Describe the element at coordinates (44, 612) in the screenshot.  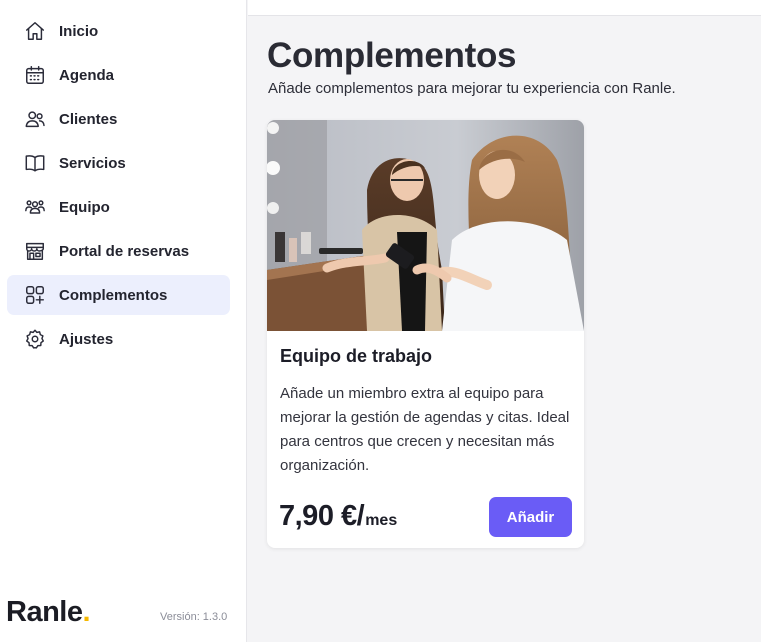
I see `brand-name: Ranle` at that location.